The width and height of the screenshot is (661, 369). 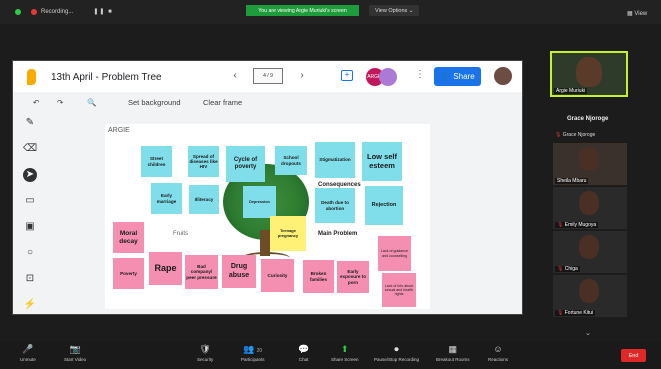 What do you see at coordinates (245, 164) in the screenshot?
I see `sticky-note: Cycle of poverty` at bounding box center [245, 164].